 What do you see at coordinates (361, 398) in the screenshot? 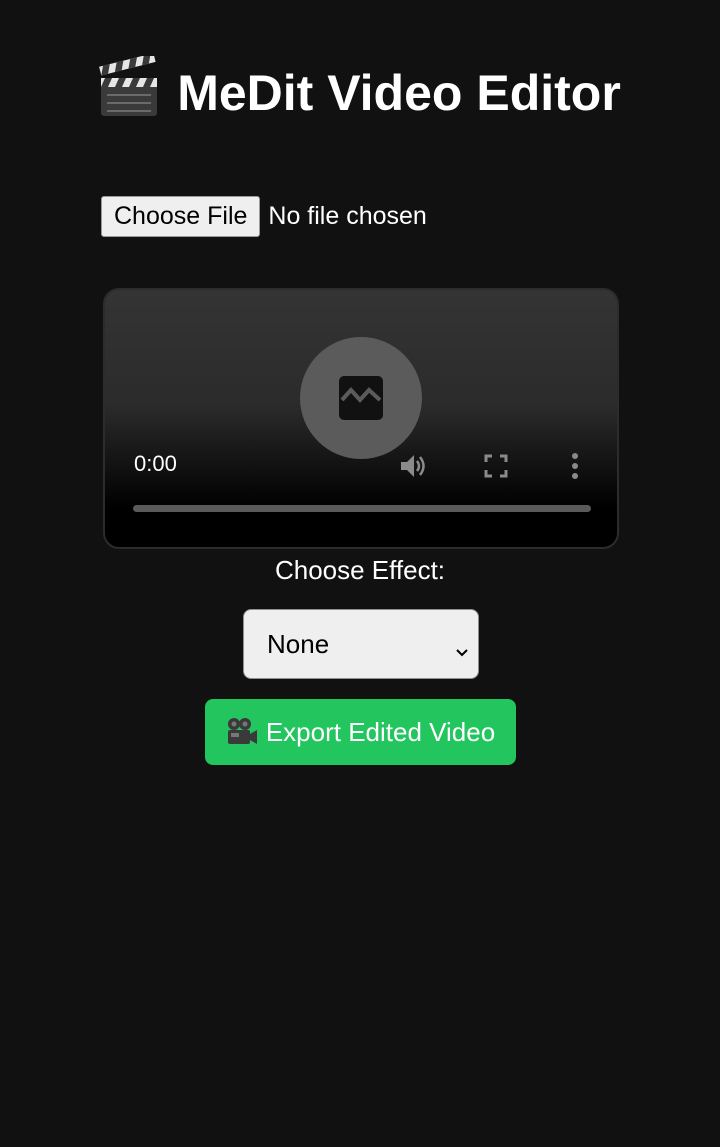
I see `broken-media-icon` at bounding box center [361, 398].